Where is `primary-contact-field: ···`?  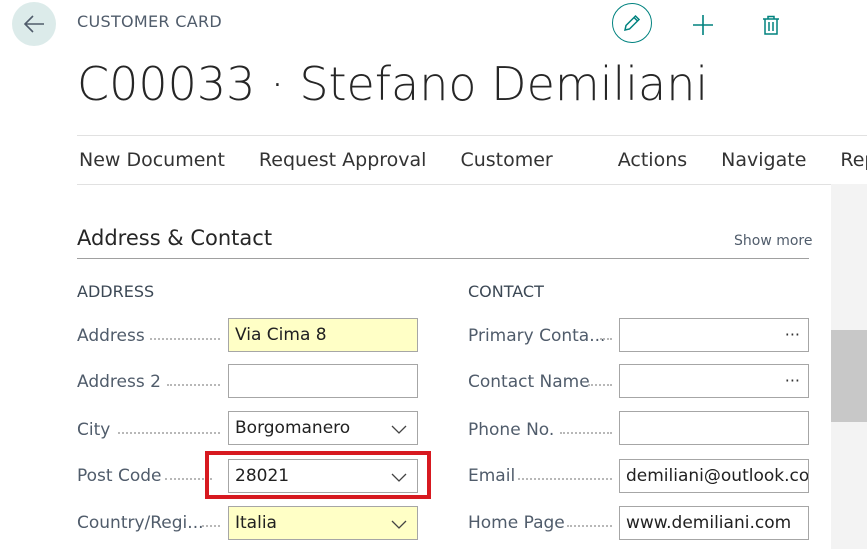 primary-contact-field: ··· is located at coordinates (714, 335).